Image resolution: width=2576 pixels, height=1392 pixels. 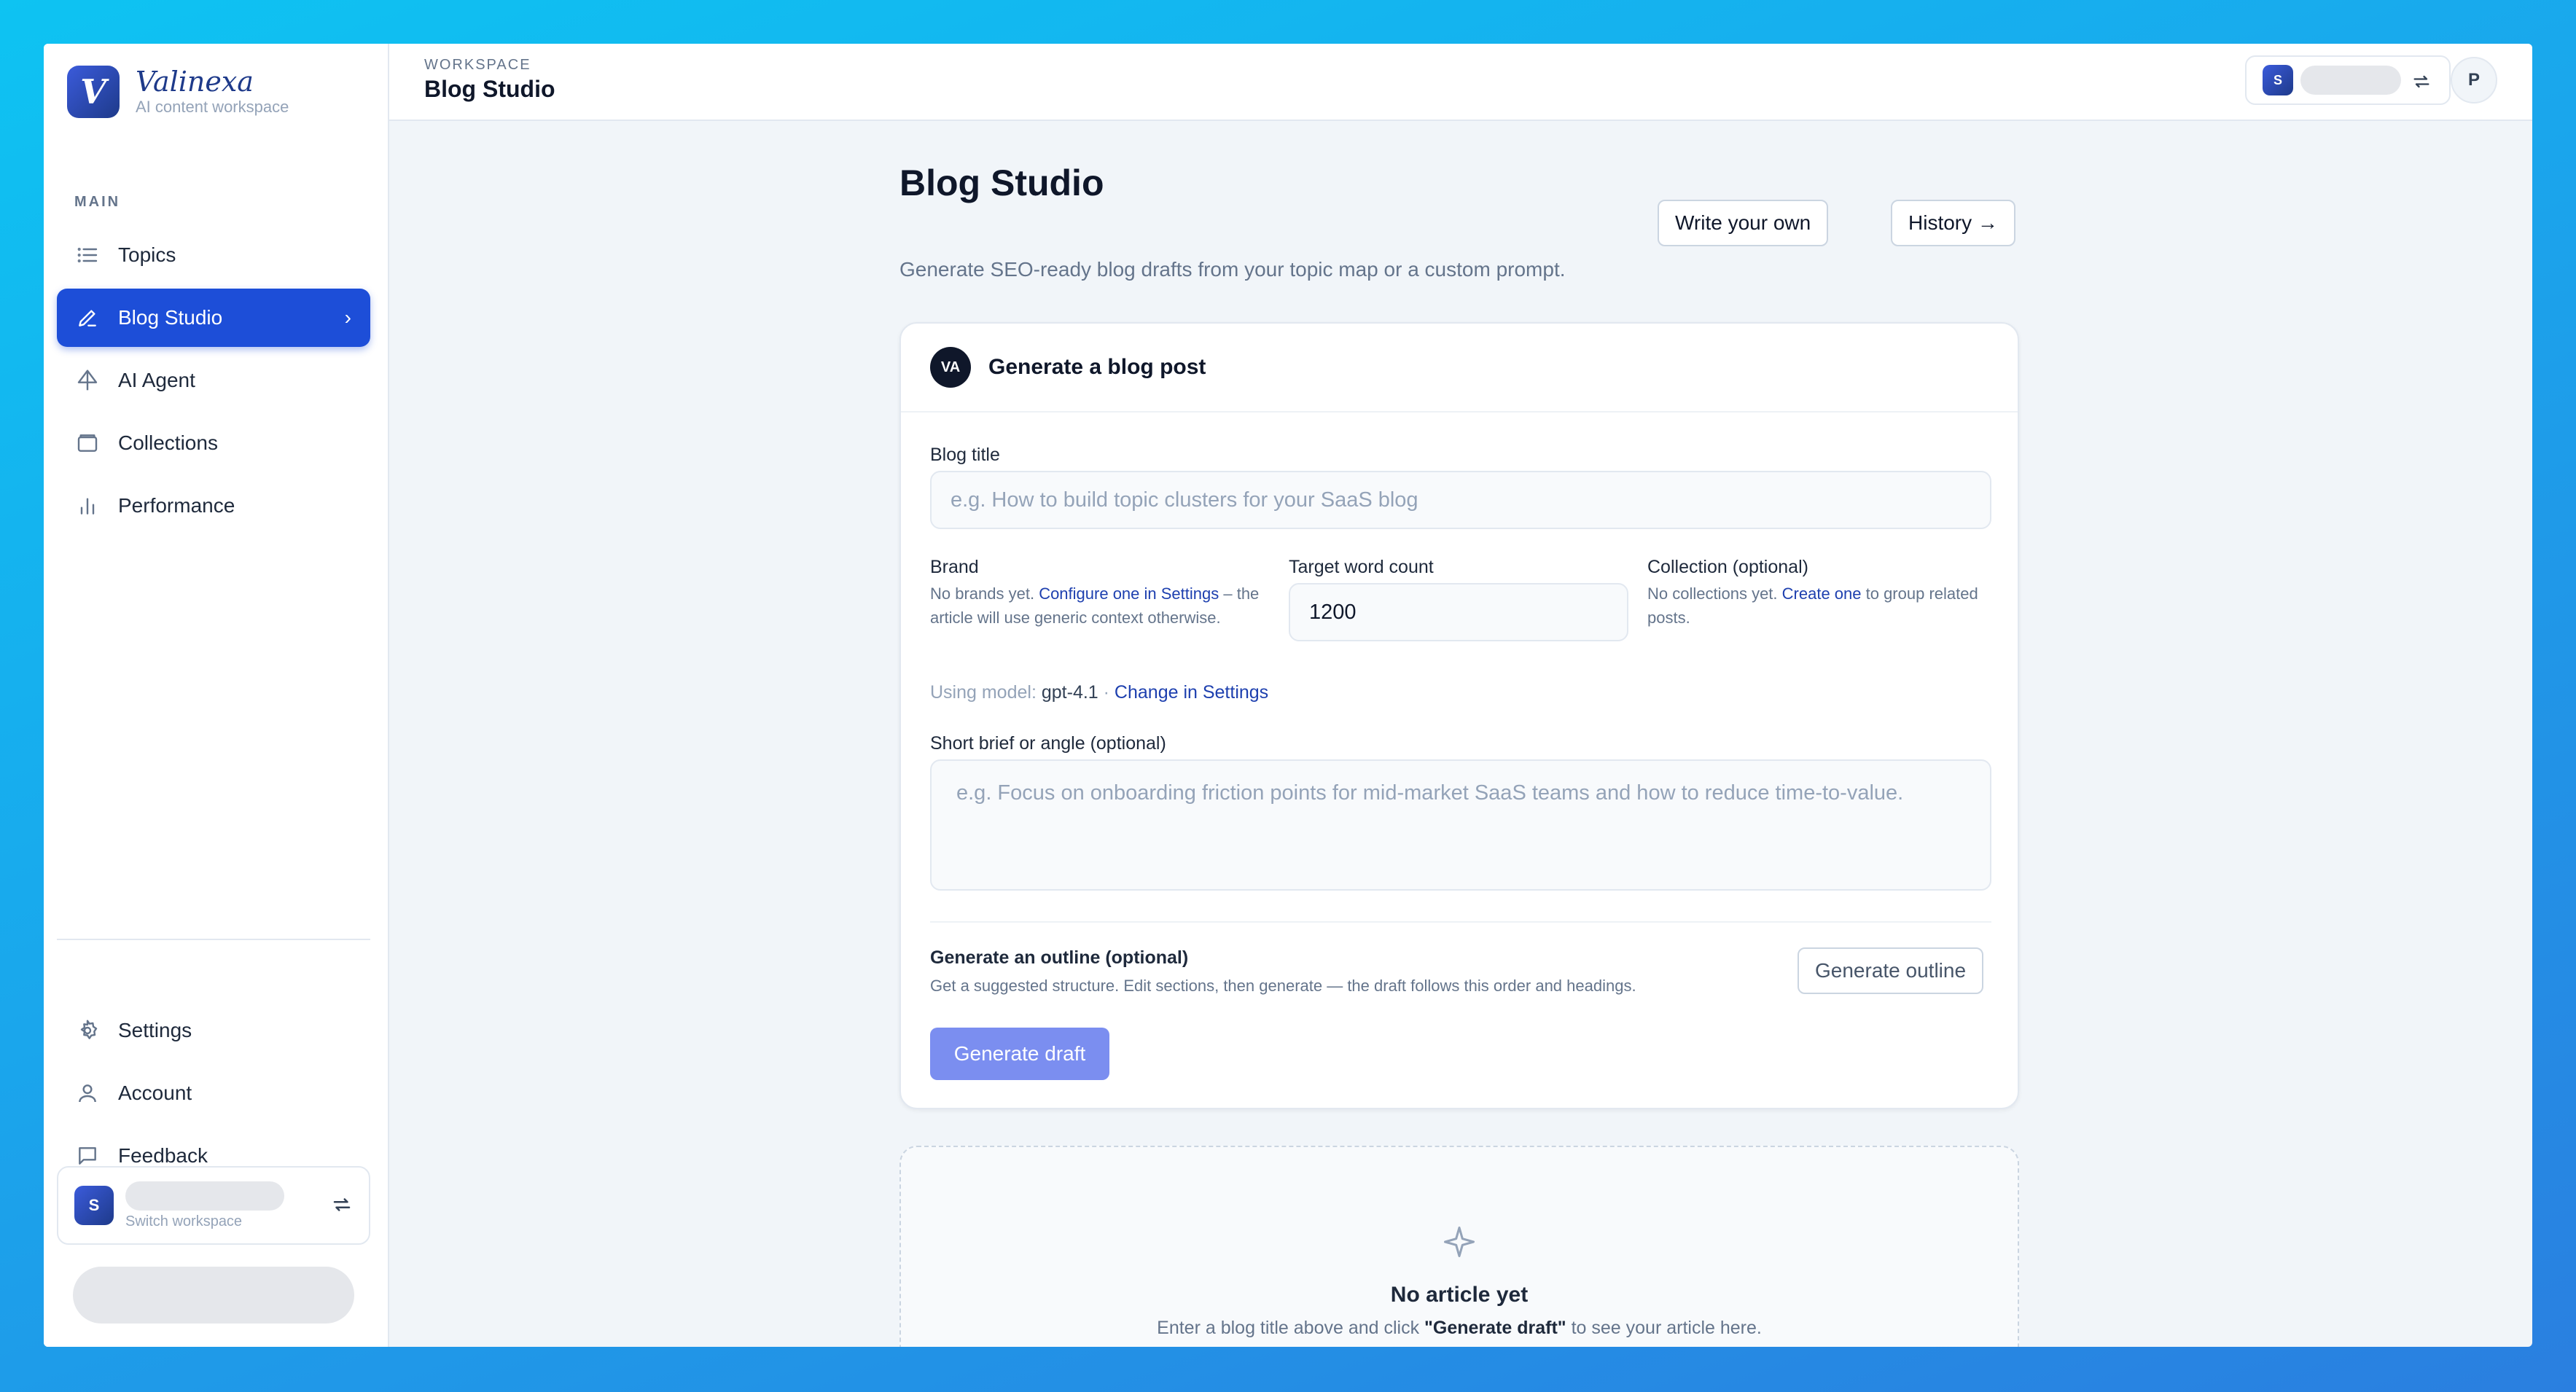 What do you see at coordinates (87, 1030) in the screenshot?
I see `gear-icon` at bounding box center [87, 1030].